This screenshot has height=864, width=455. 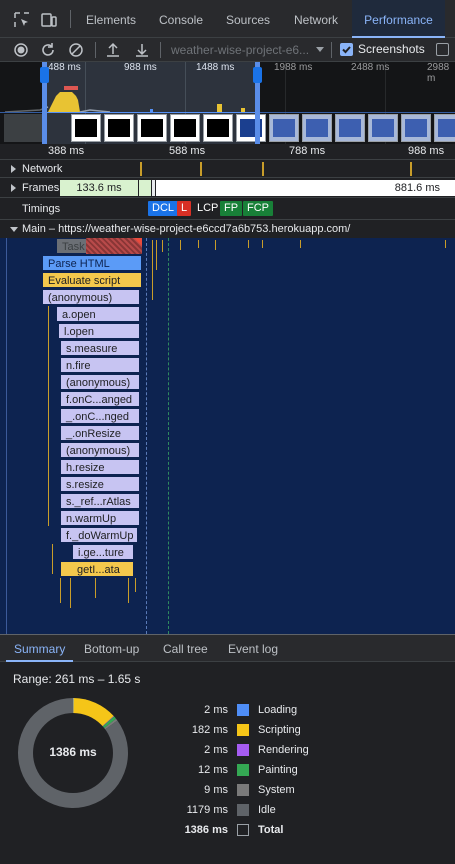 I want to click on flame-block-function: _.onResize, so click(x=100, y=433).